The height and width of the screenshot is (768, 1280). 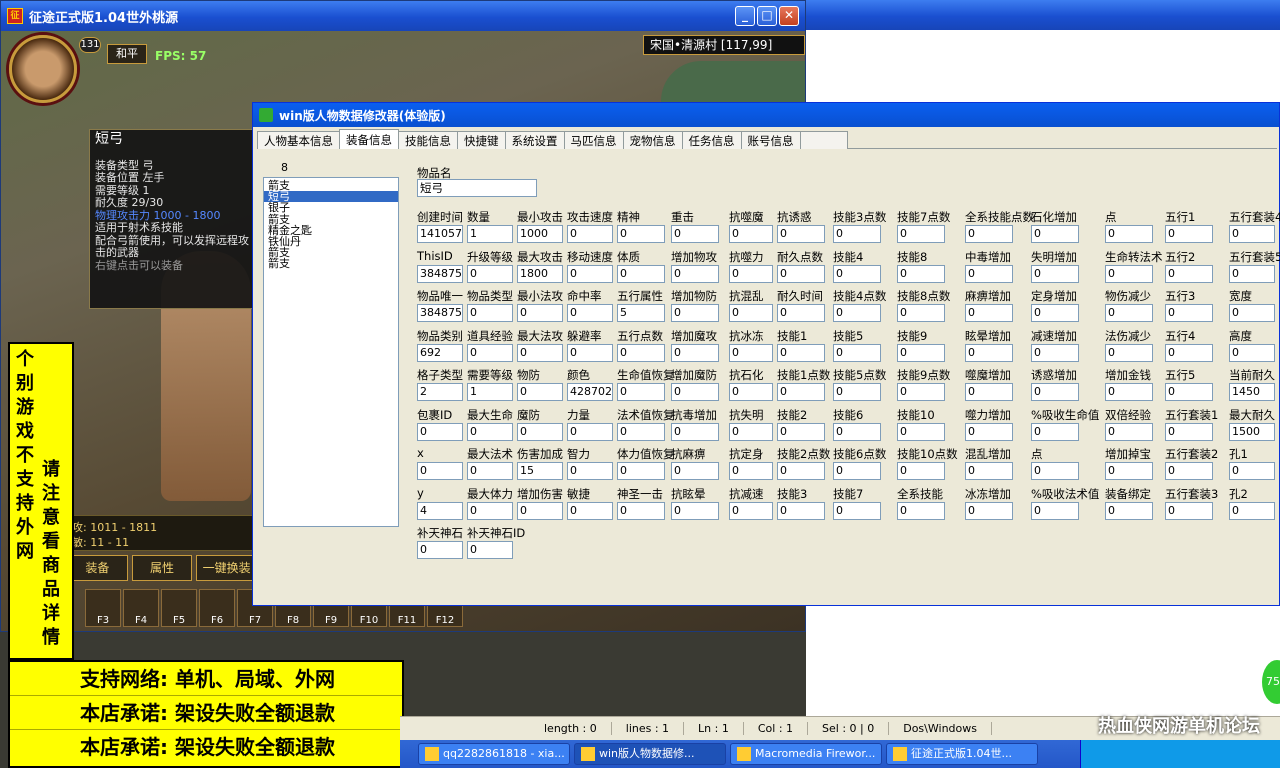 I want to click on field-input: 1450, so click(x=1252, y=392).